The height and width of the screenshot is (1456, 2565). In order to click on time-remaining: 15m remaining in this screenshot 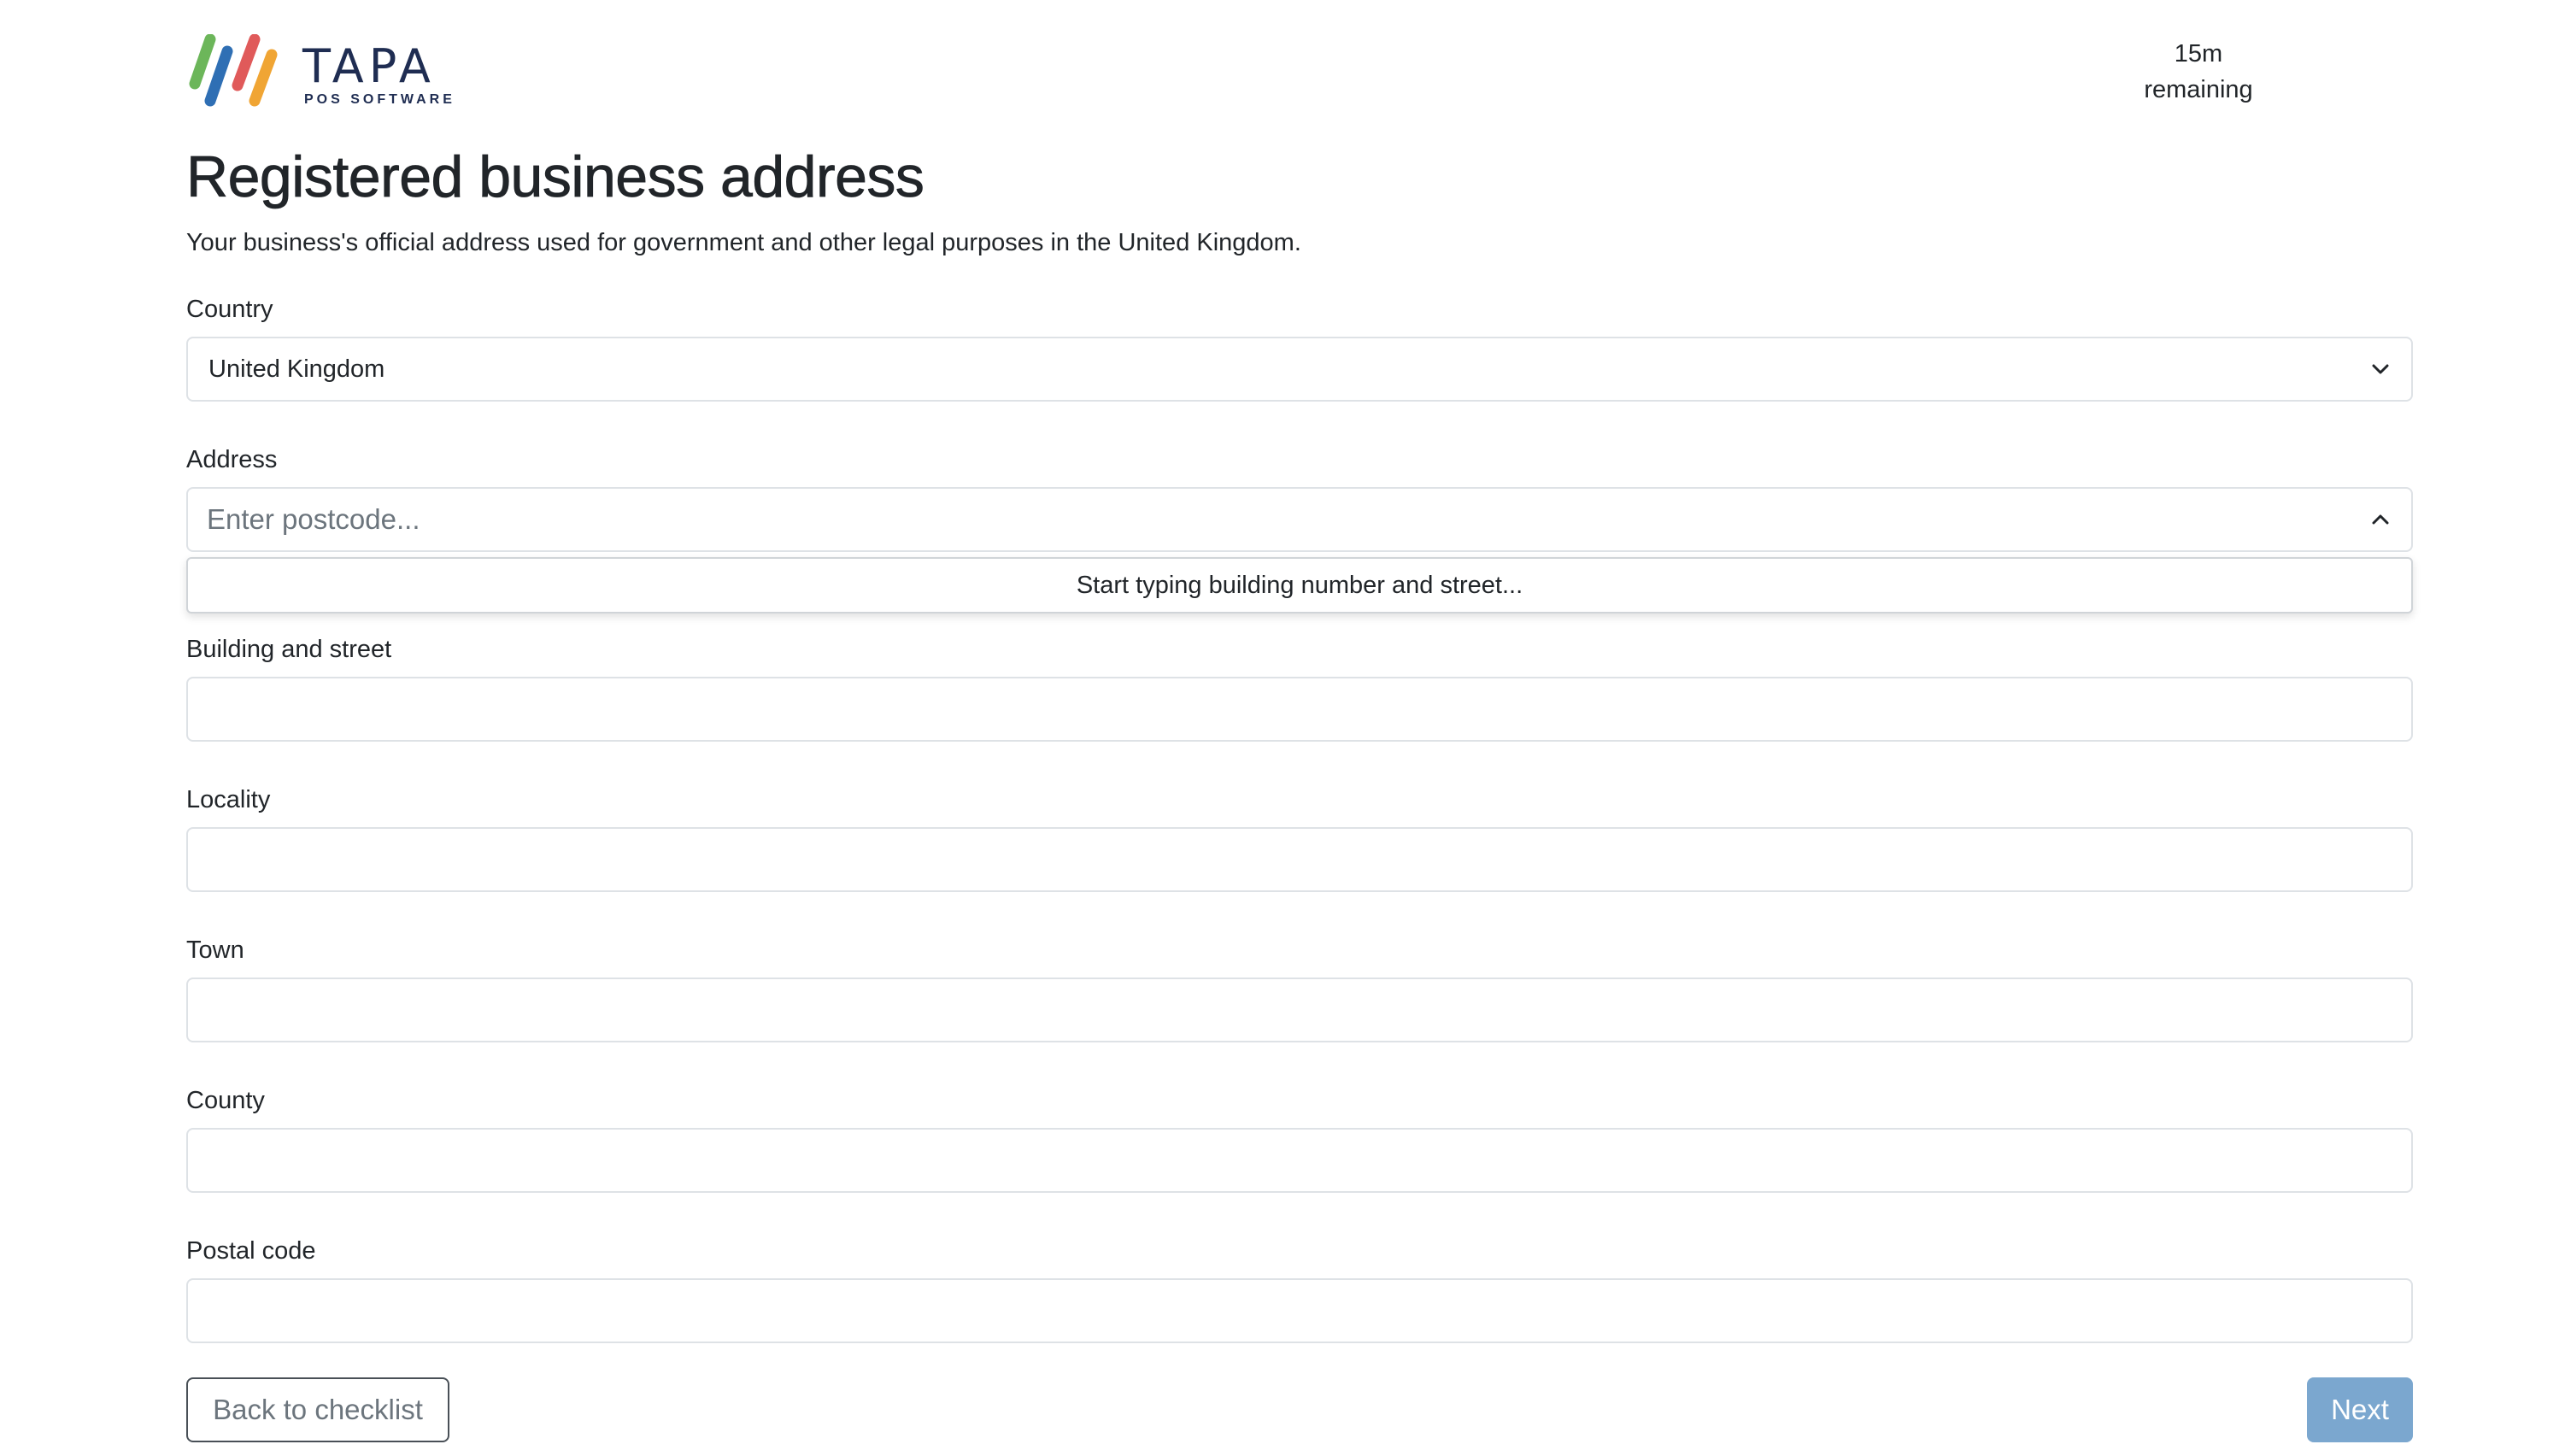, I will do `click(2198, 72)`.